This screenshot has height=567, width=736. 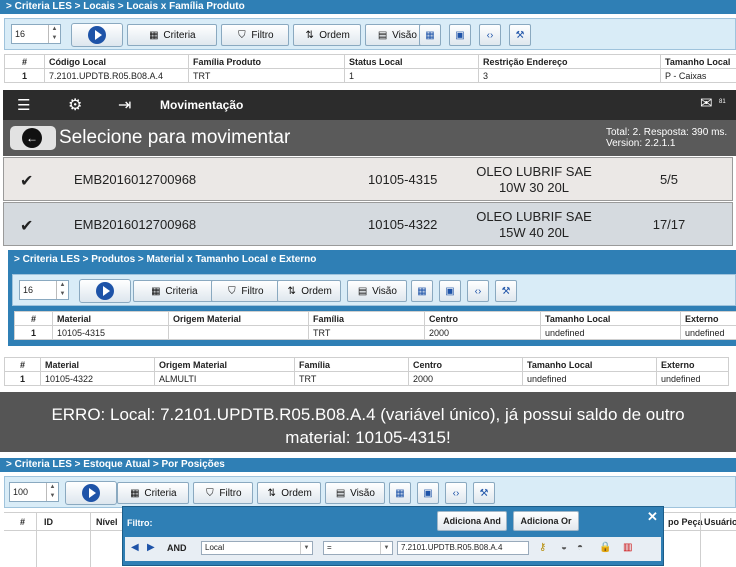 I want to click on column-header: Código Local, so click(x=117, y=62).